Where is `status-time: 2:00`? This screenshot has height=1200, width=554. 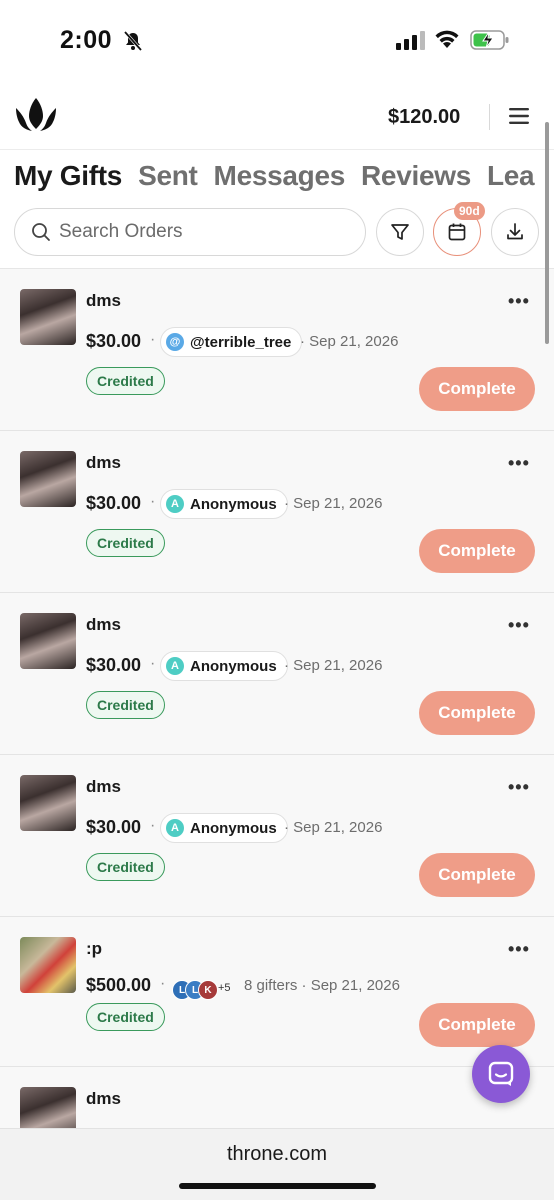 status-time: 2:00 is located at coordinates (86, 40).